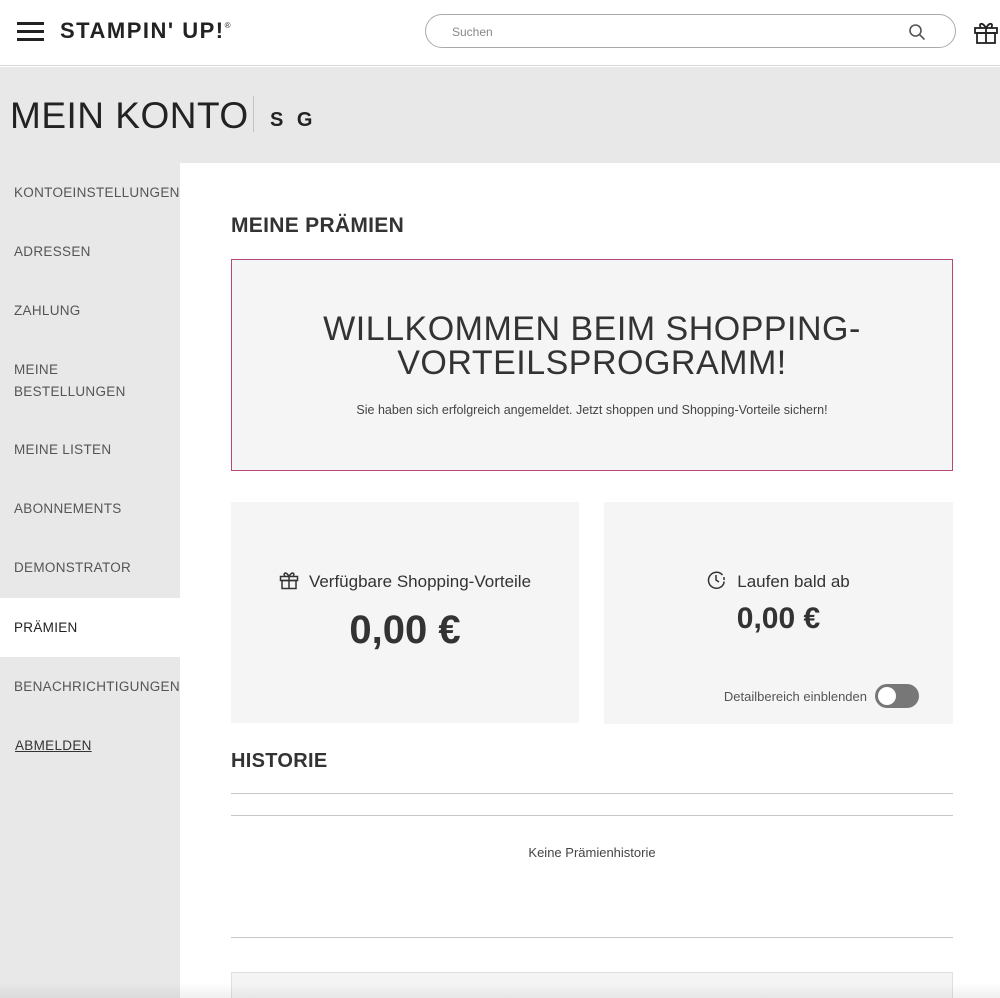 The image size is (1000, 998). I want to click on history-divider-top, so click(592, 793).